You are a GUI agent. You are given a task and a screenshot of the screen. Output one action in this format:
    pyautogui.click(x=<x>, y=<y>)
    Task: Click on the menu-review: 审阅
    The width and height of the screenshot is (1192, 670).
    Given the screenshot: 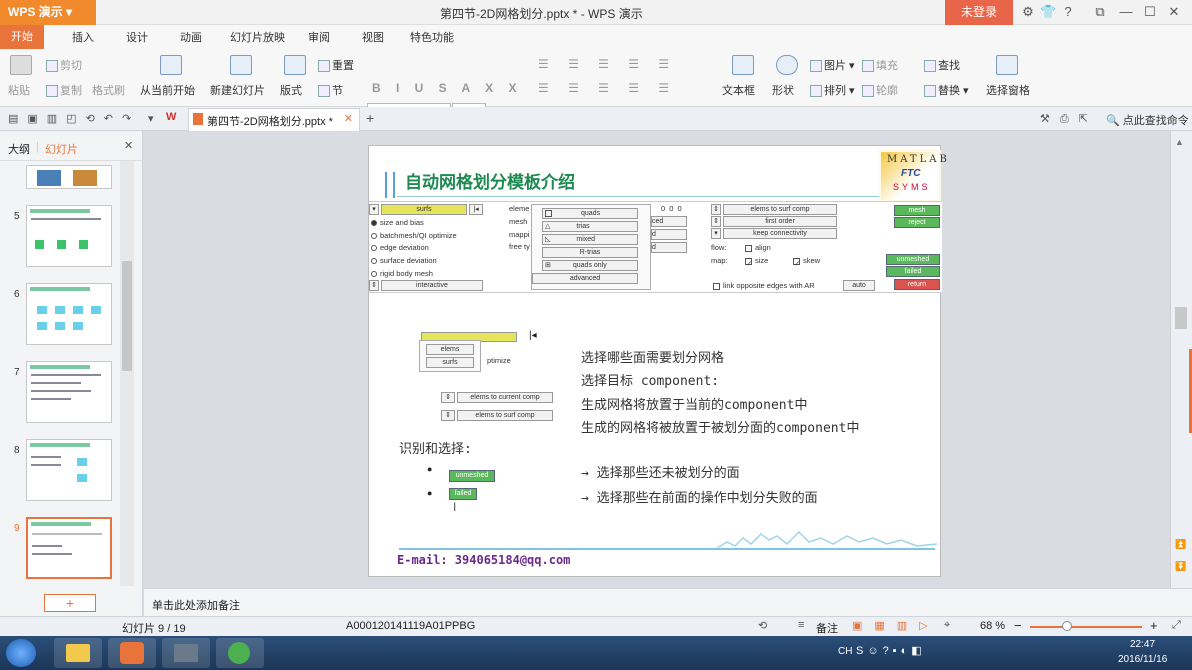 What is the action you would take?
    pyautogui.click(x=319, y=37)
    